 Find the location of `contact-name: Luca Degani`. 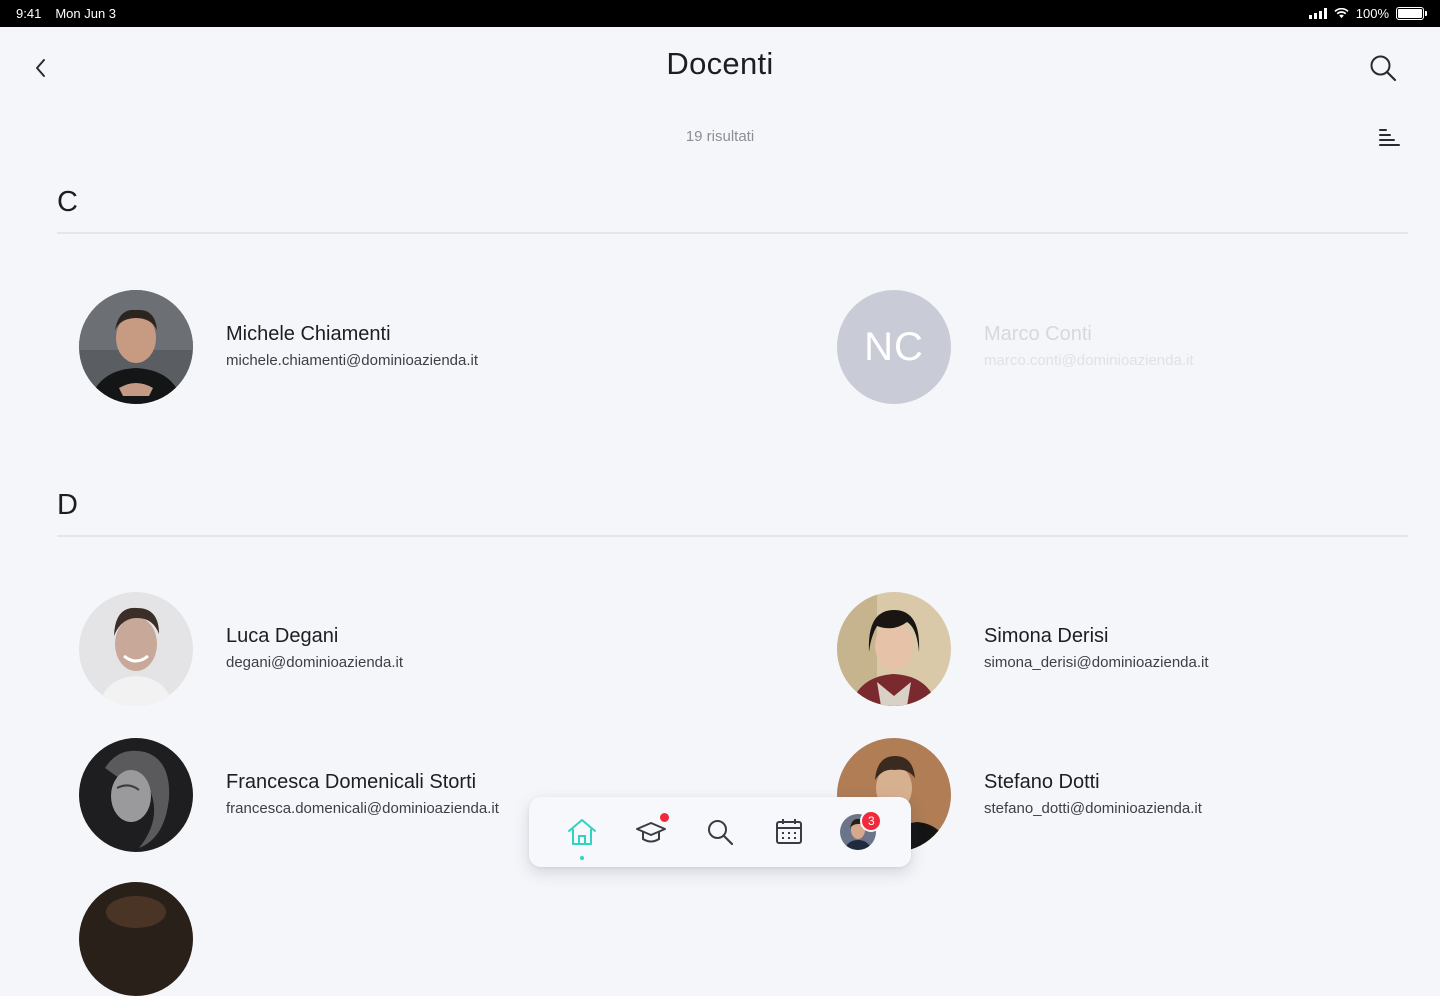

contact-name: Luca Degani is located at coordinates (282, 635).